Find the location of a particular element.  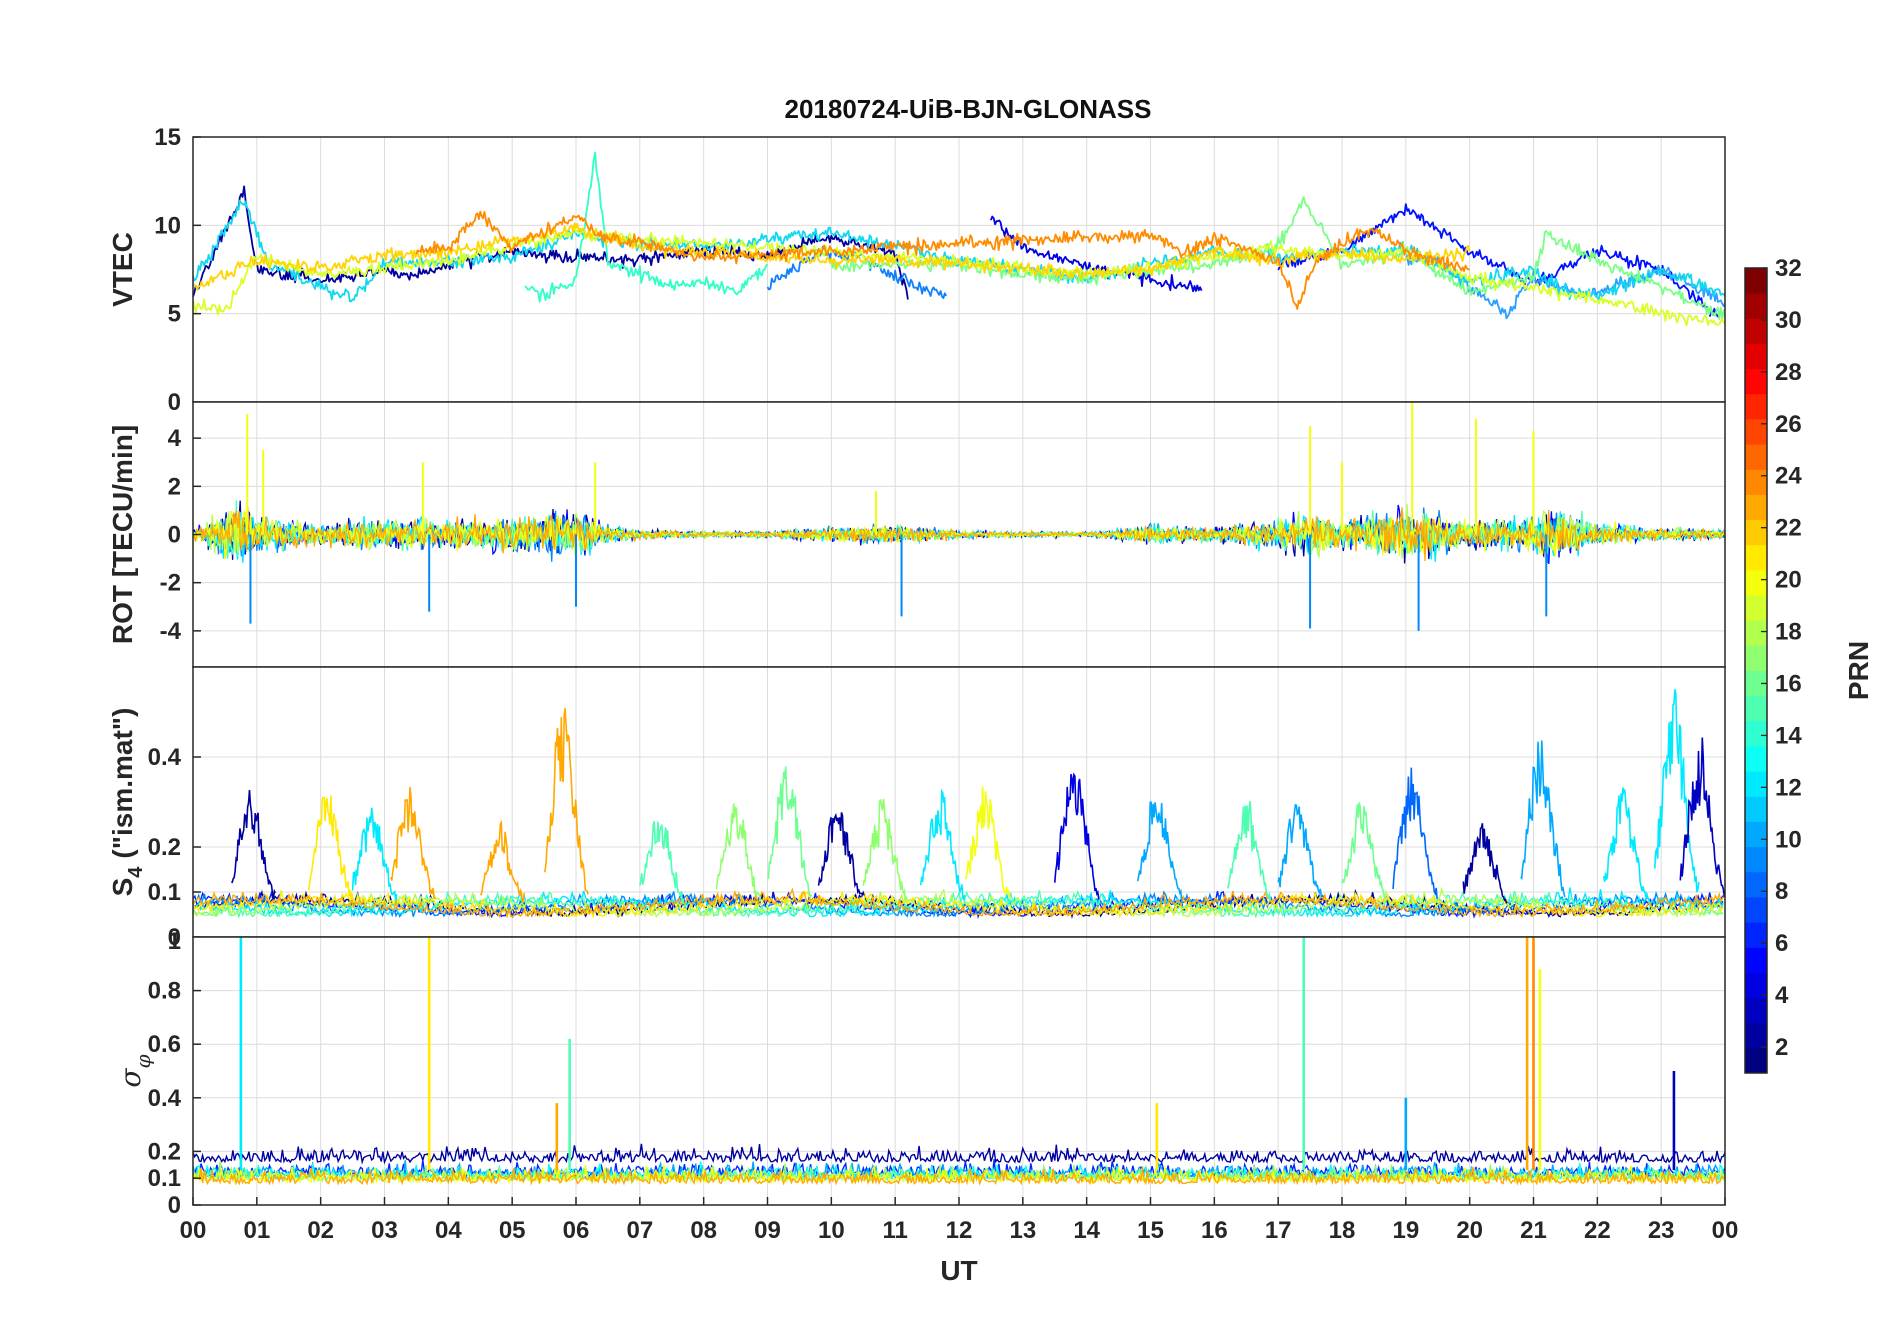

x-tick-label: 23 is located at coordinates (1661, 1230).